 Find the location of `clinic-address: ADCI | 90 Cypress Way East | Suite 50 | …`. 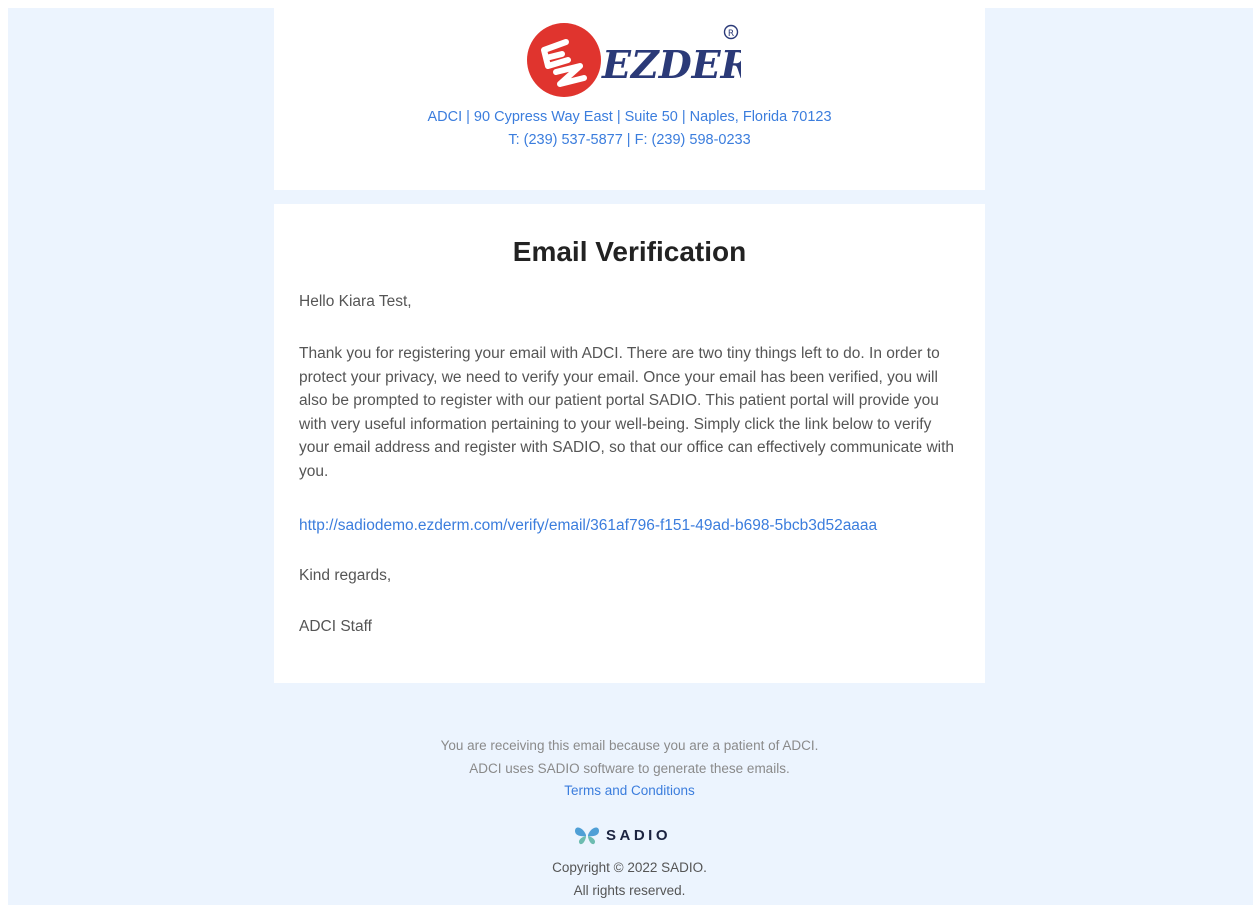

clinic-address: ADCI | 90 Cypress Way East | Suite 50 | … is located at coordinates (629, 129).